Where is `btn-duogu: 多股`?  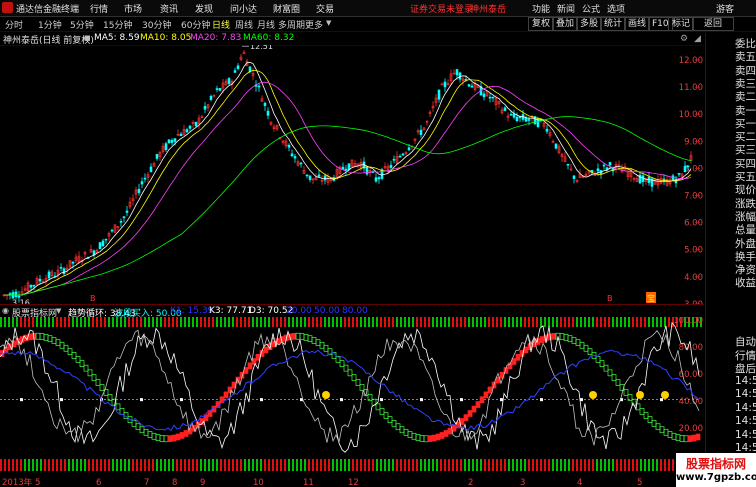
btn-duogu: 多股 is located at coordinates (589, 24).